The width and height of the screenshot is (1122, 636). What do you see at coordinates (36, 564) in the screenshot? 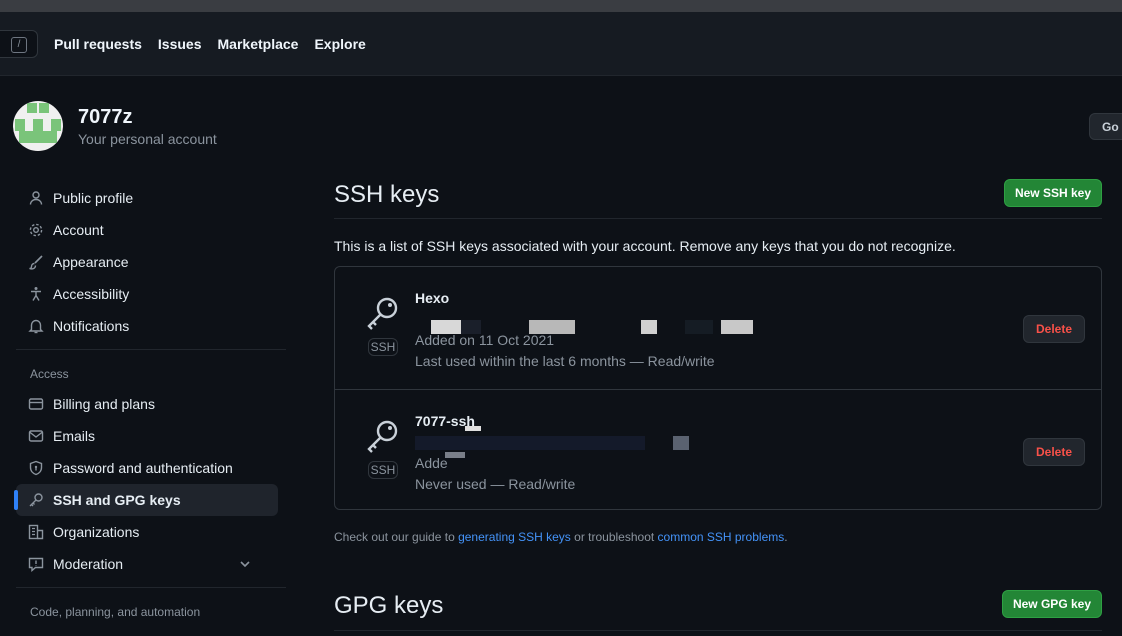
I see `report-icon` at bounding box center [36, 564].